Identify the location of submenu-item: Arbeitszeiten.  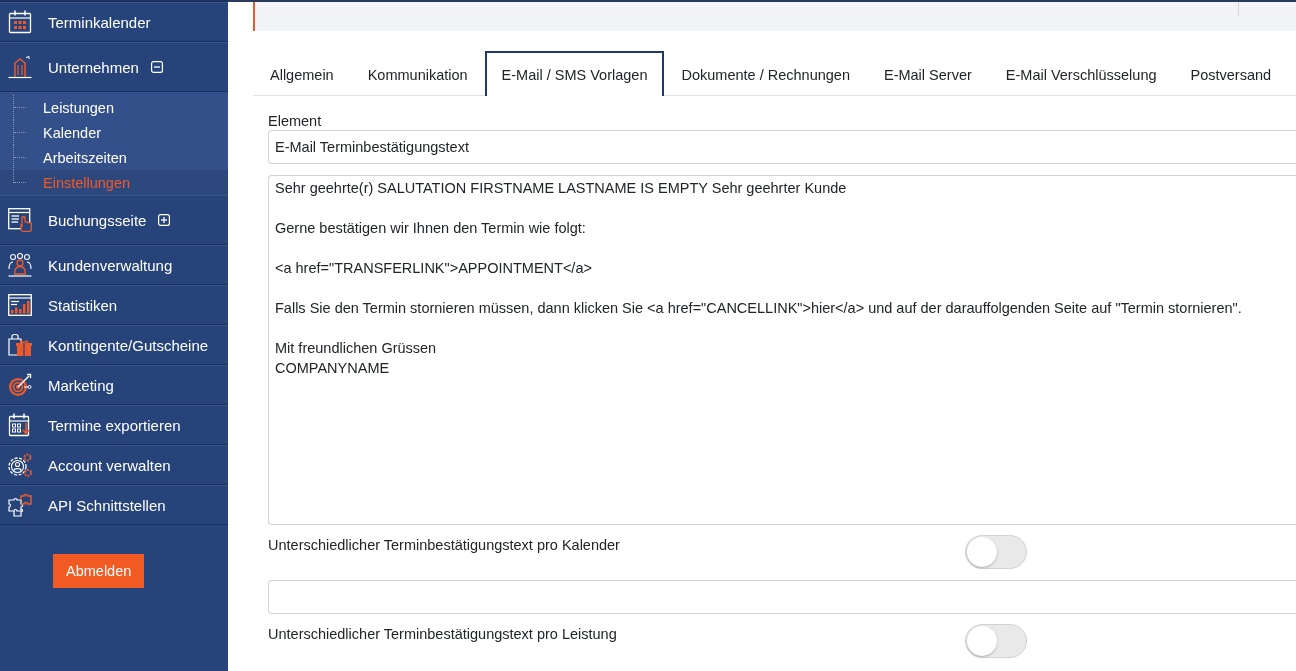
(77, 157).